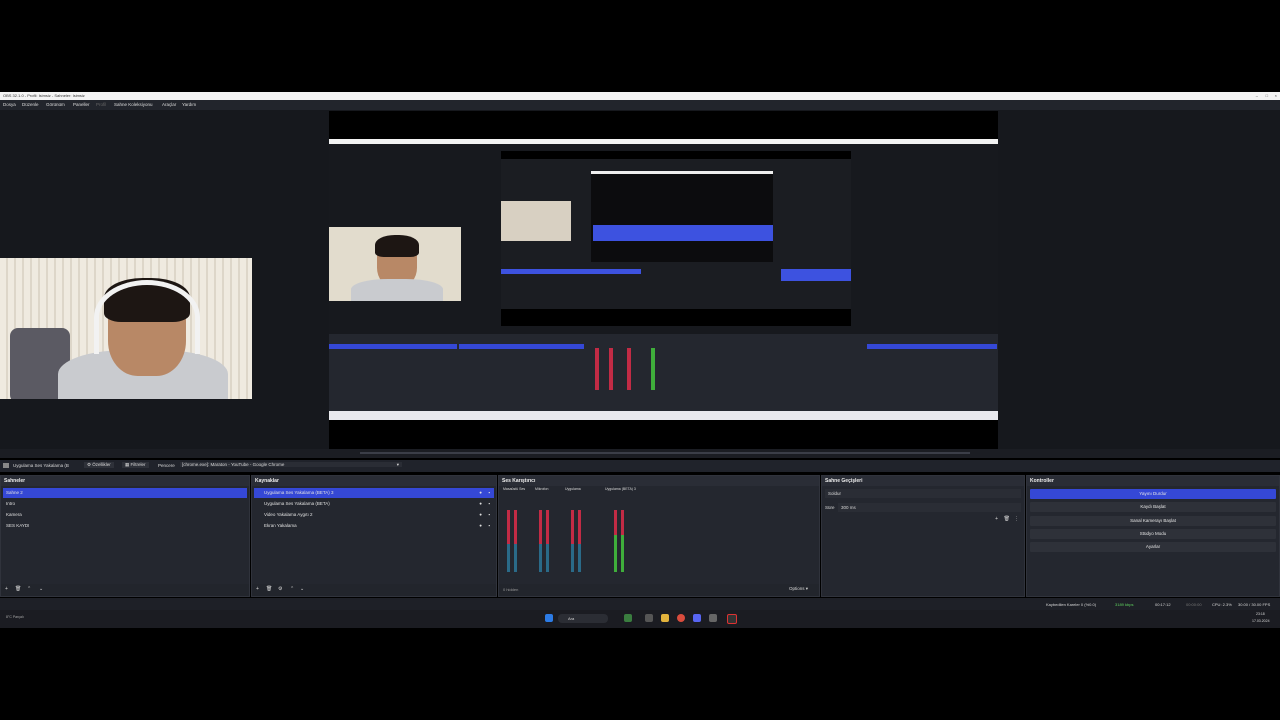 The image size is (1280, 720). I want to click on filters-button: ▦ Filtreler, so click(135, 465).